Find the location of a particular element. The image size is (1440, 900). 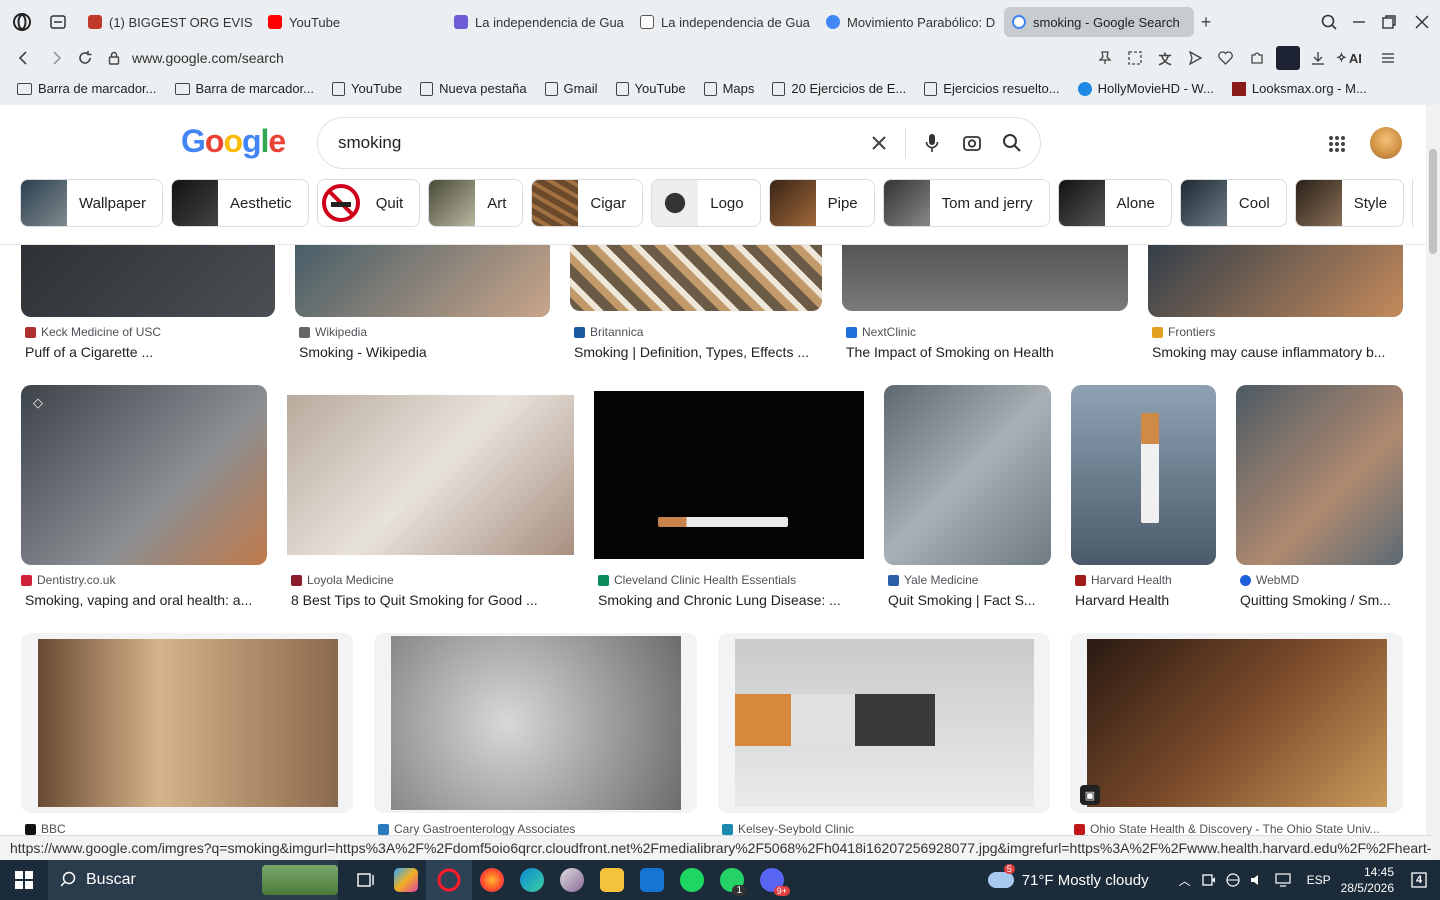

result-title: Smoking - Wikipedia is located at coordinates (424, 352).